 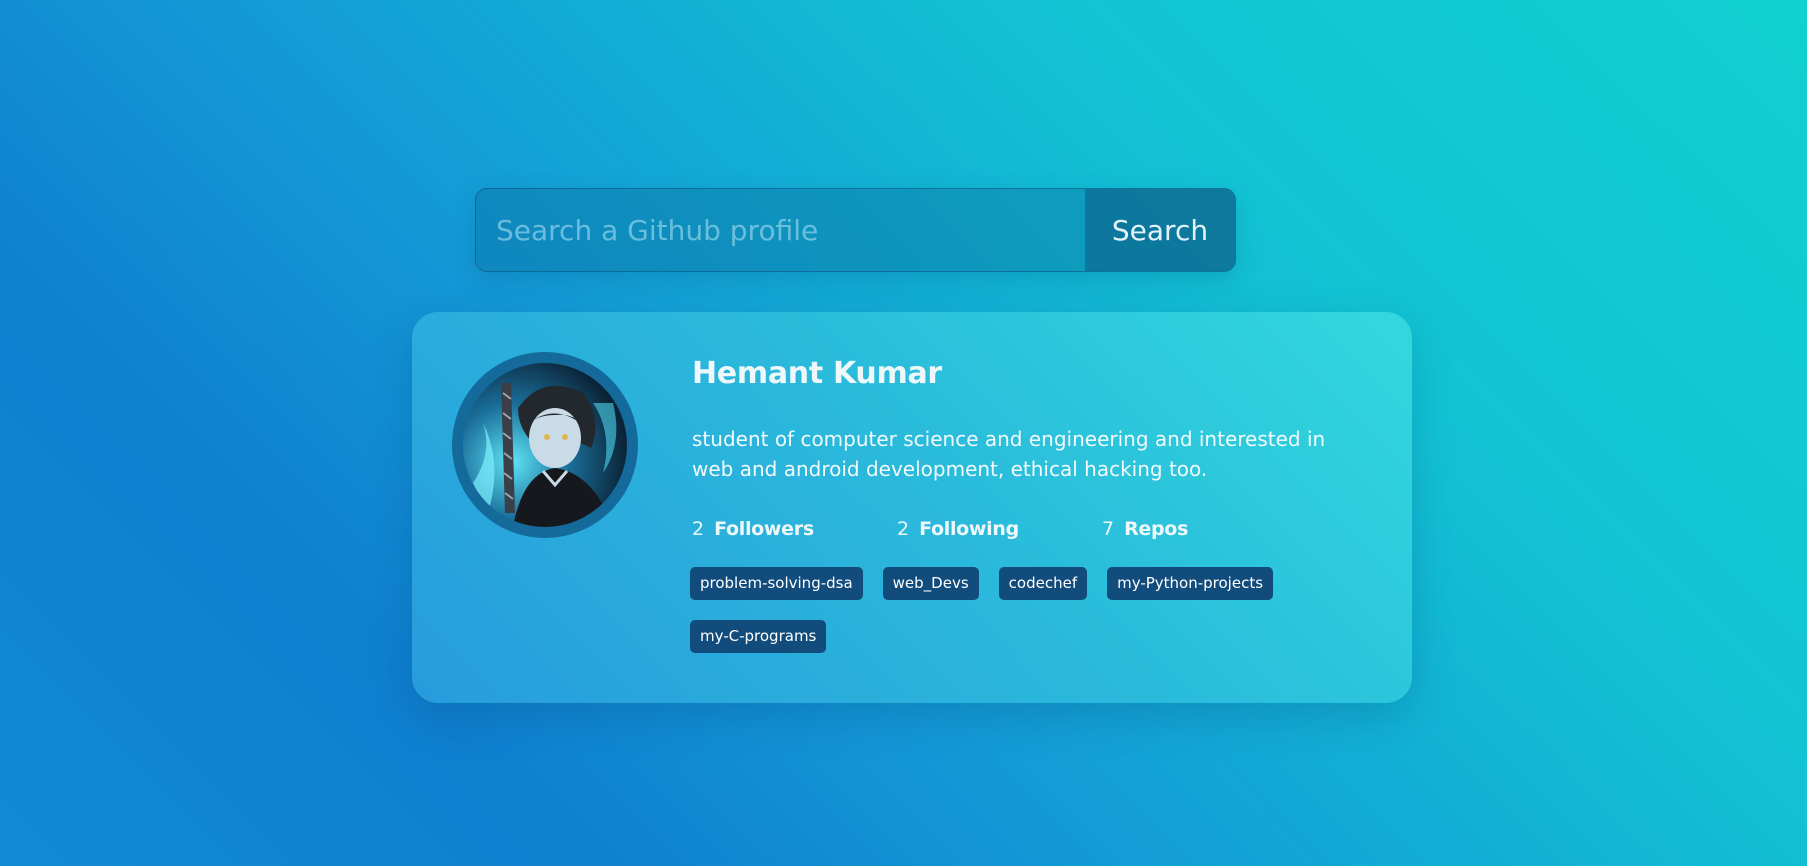 What do you see at coordinates (780, 230) in the screenshot?
I see `search-input` at bounding box center [780, 230].